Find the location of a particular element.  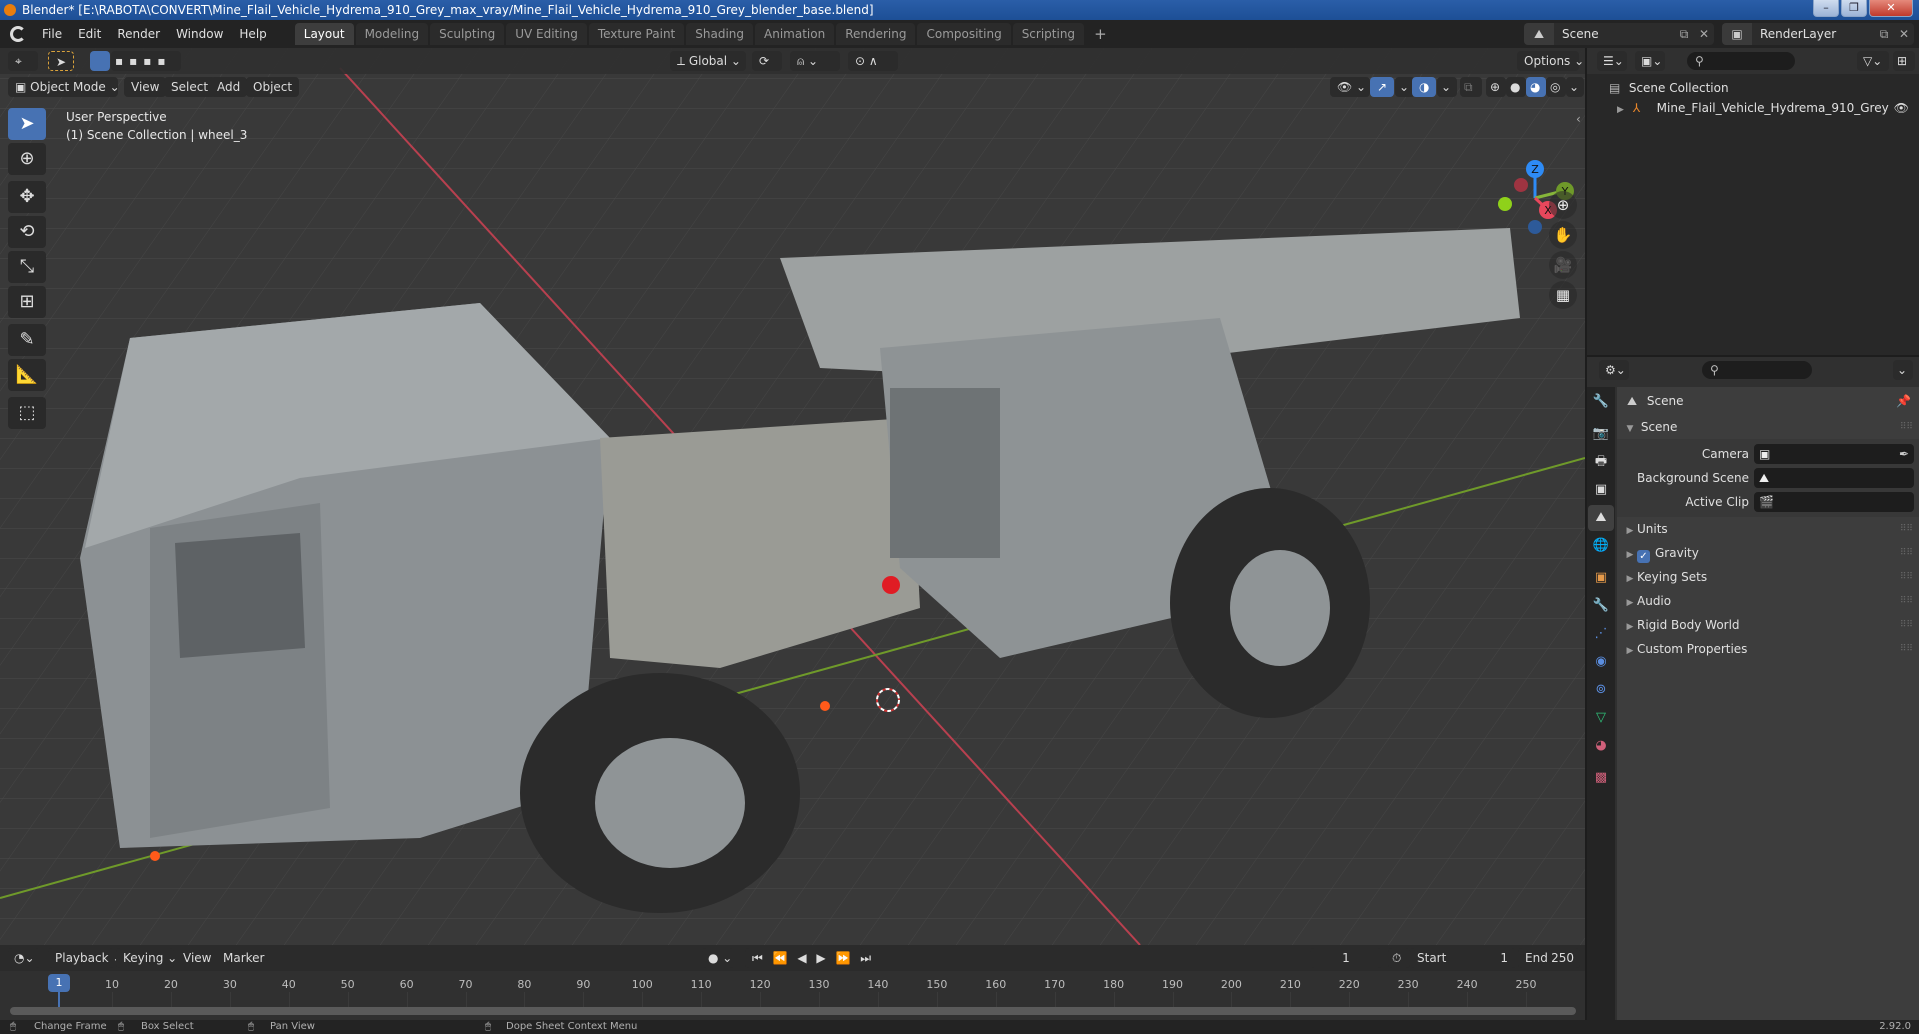

view-layer-name: RenderLayer is located at coordinates (1813, 34).